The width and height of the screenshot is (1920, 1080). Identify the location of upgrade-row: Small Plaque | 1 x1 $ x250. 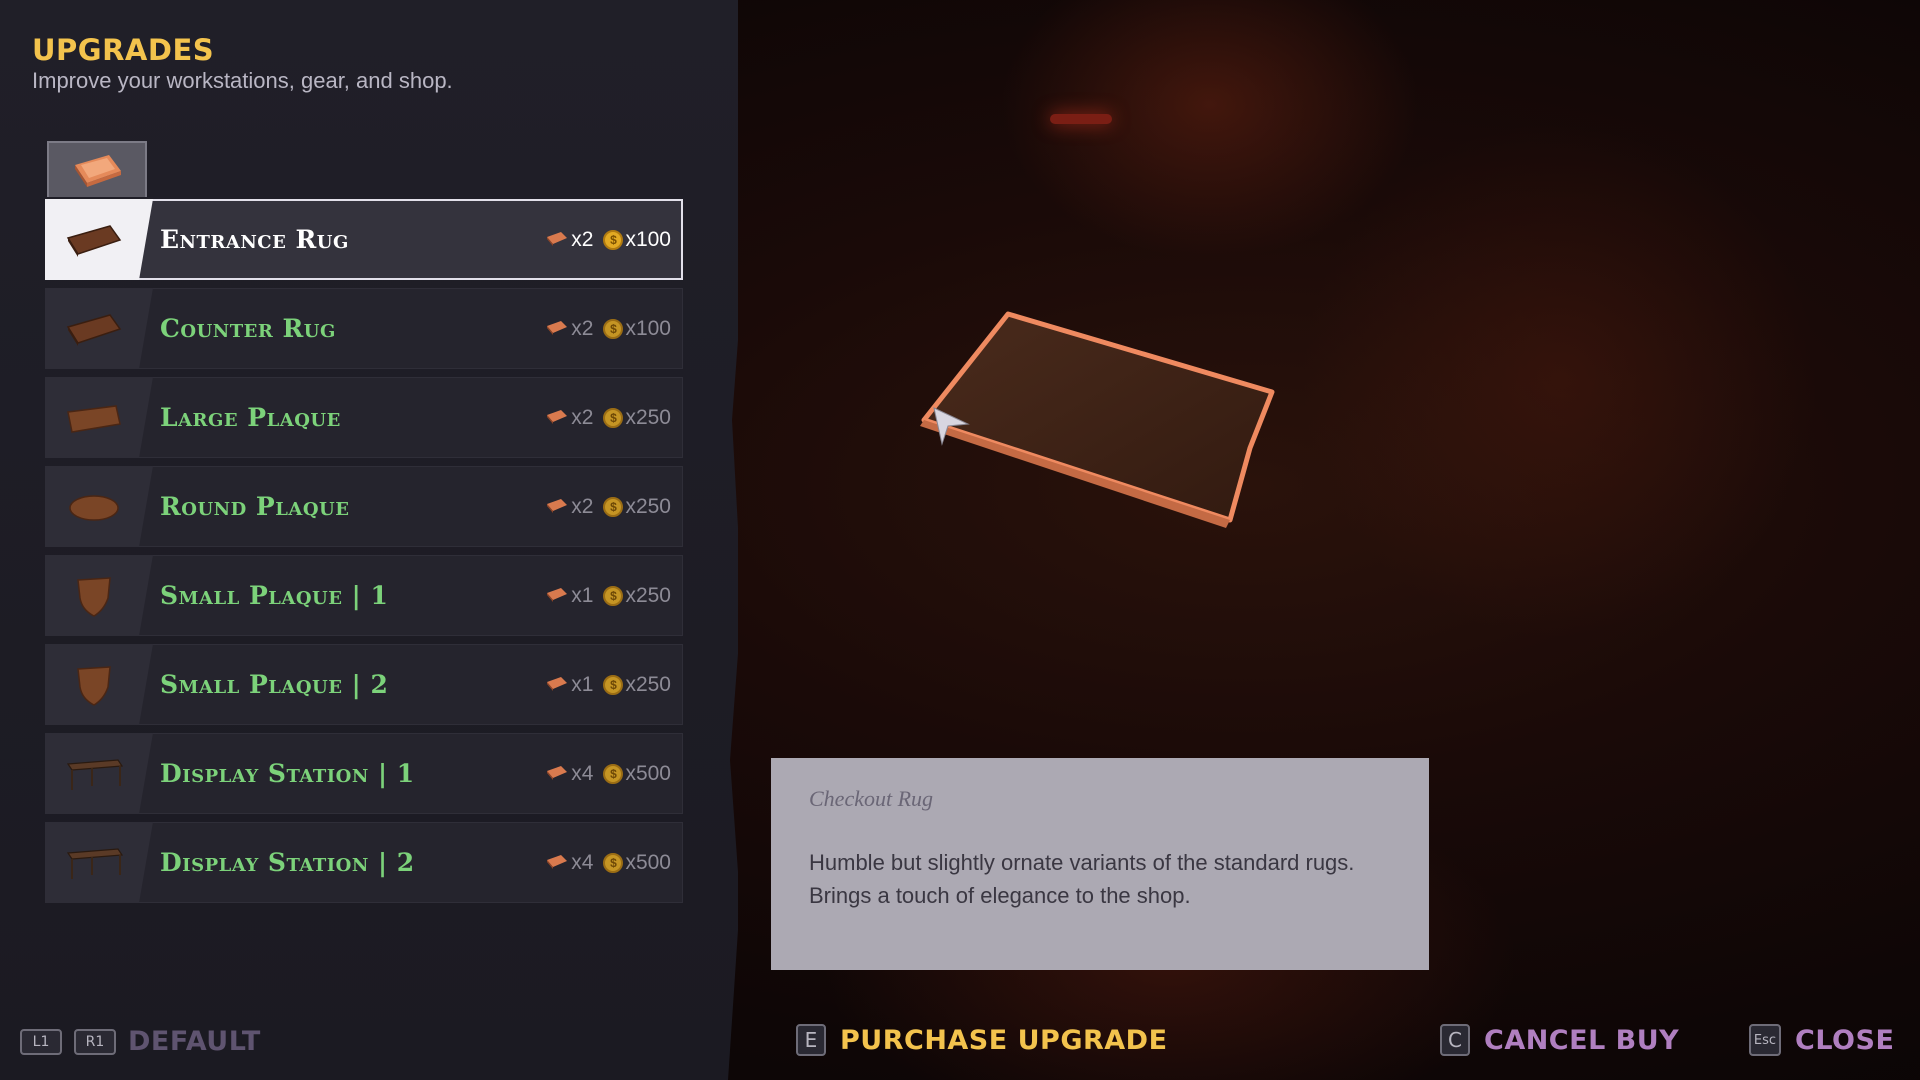
(364, 595).